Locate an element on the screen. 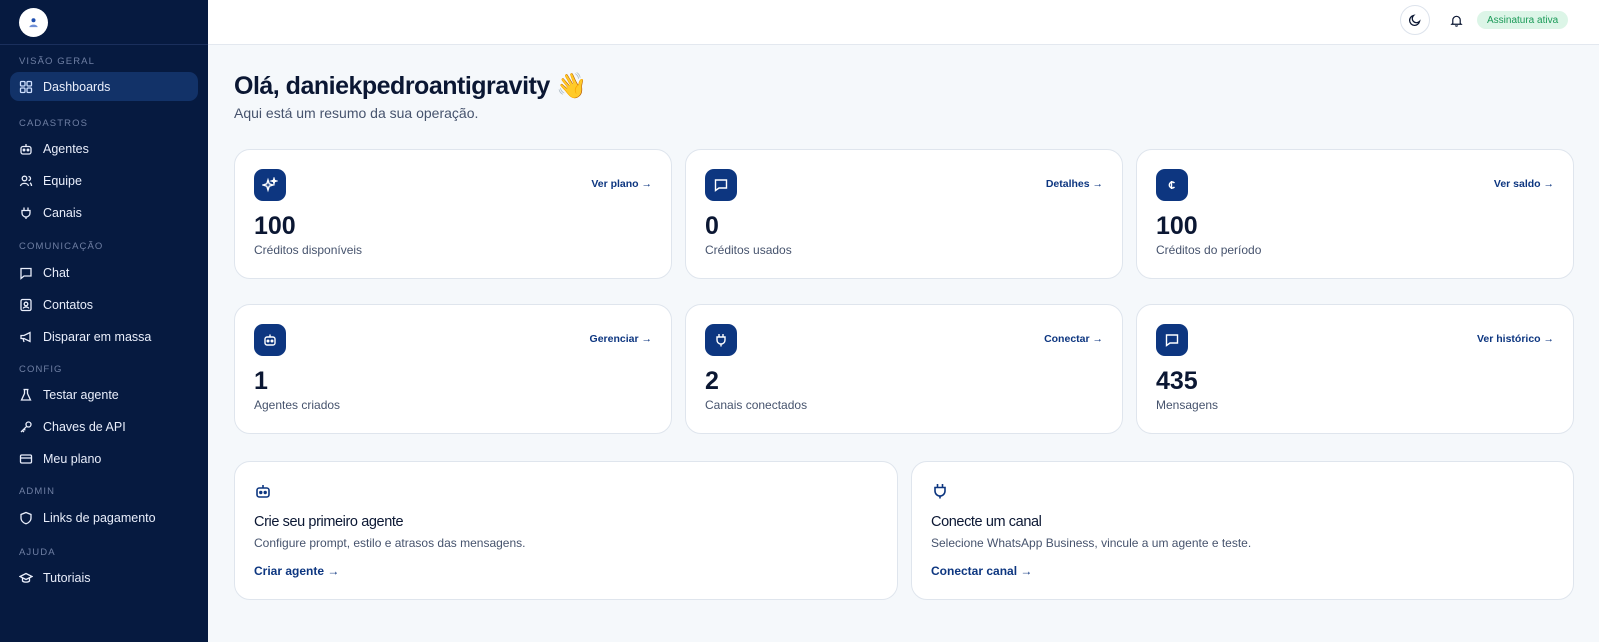 This screenshot has height=642, width=1599. sidebar-item-label: Dashboards is located at coordinates (77, 86).